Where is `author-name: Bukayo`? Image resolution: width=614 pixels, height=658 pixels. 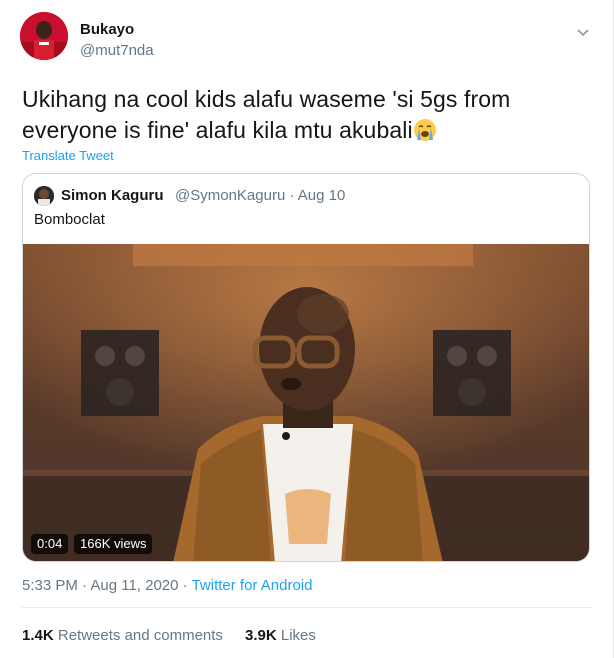 author-name: Bukayo is located at coordinates (107, 29).